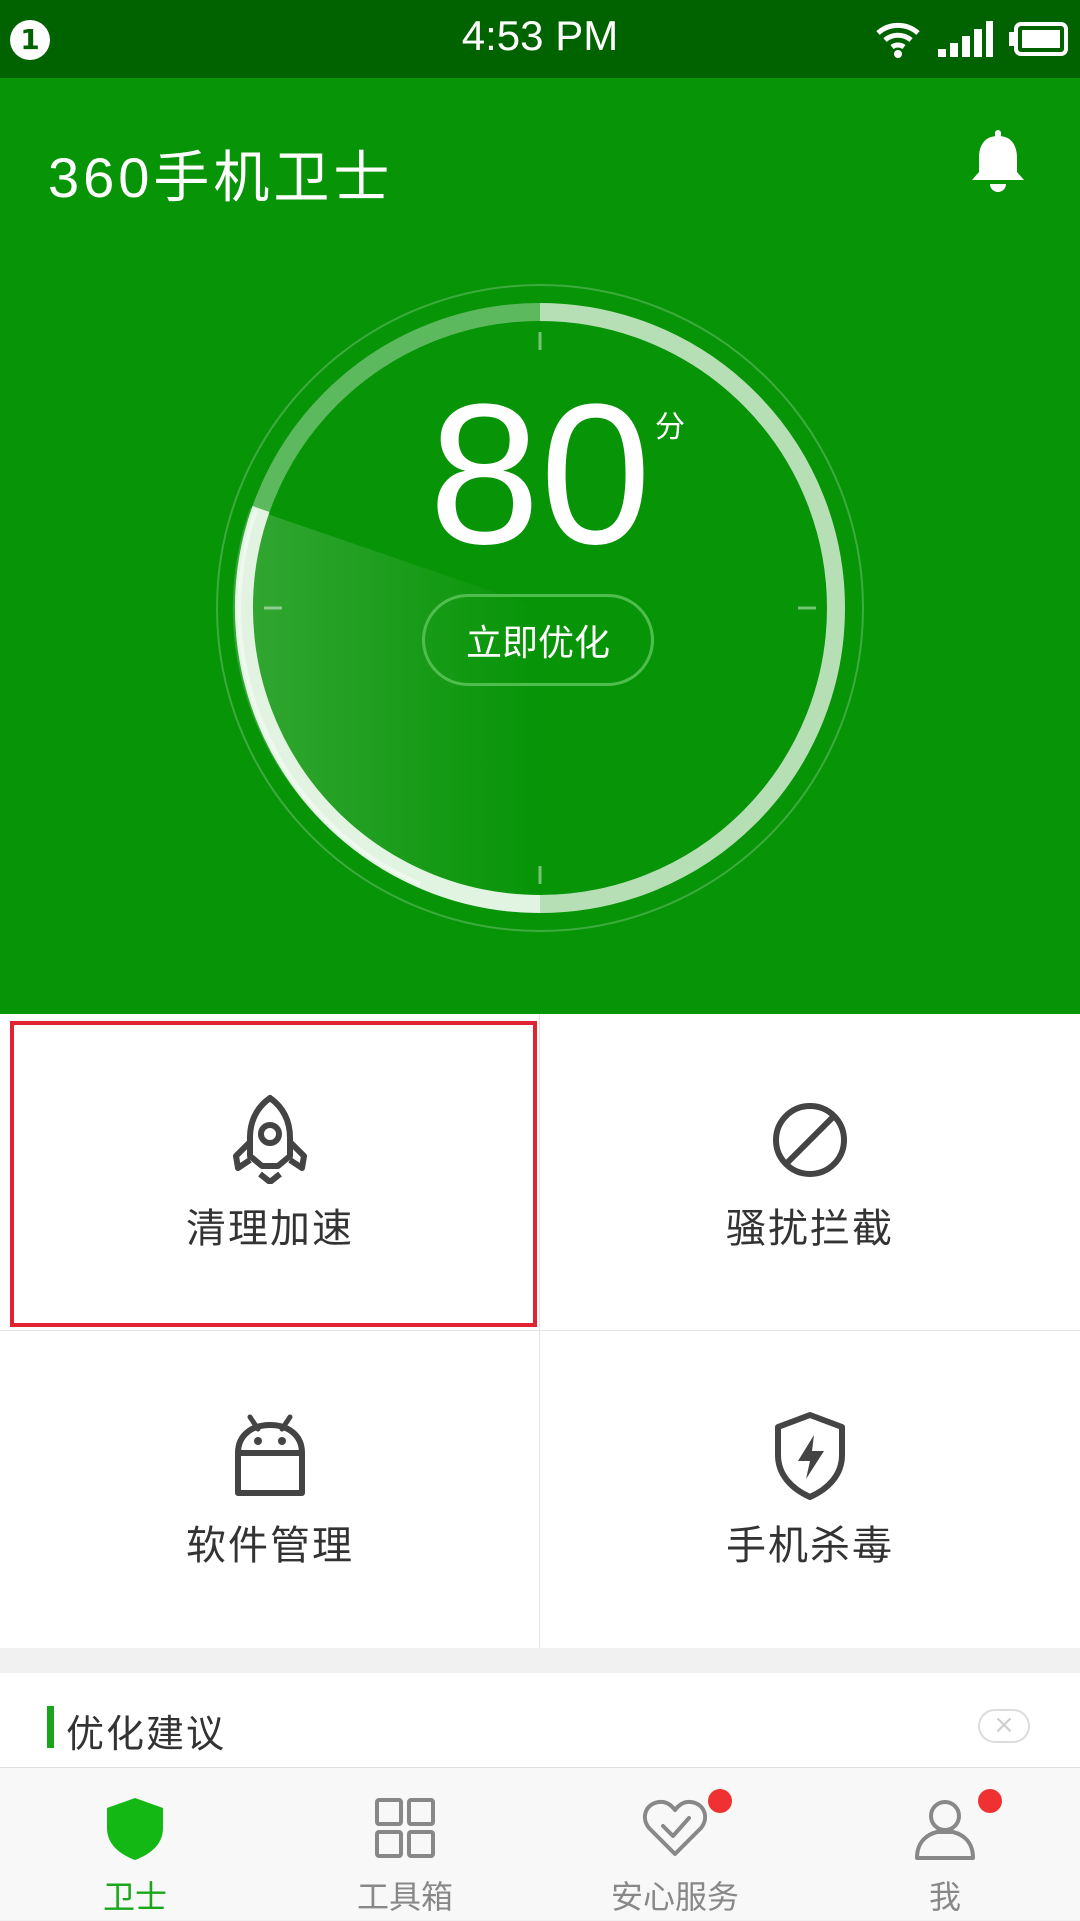  What do you see at coordinates (945, 1830) in the screenshot?
I see `user-icon` at bounding box center [945, 1830].